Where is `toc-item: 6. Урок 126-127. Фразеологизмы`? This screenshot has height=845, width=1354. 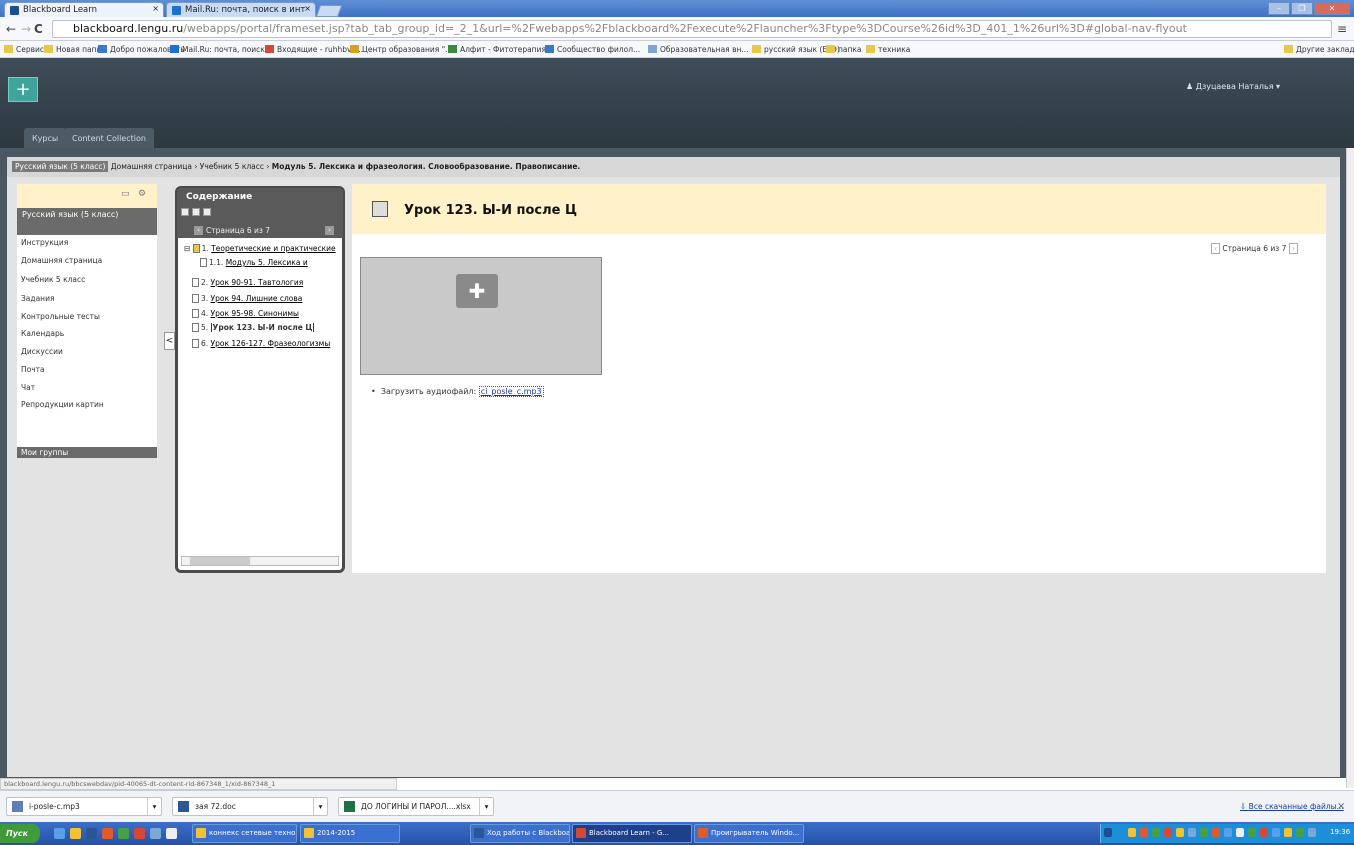 toc-item: 6. Урок 126-127. Фразеологизмы is located at coordinates (267, 343).